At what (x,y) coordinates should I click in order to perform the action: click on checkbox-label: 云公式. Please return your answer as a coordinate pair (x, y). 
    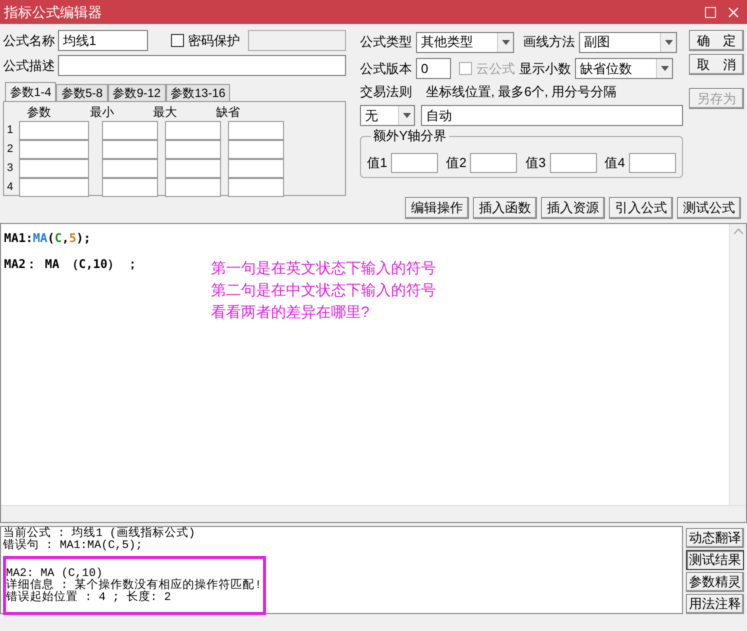
    Looking at the image, I should click on (495, 69).